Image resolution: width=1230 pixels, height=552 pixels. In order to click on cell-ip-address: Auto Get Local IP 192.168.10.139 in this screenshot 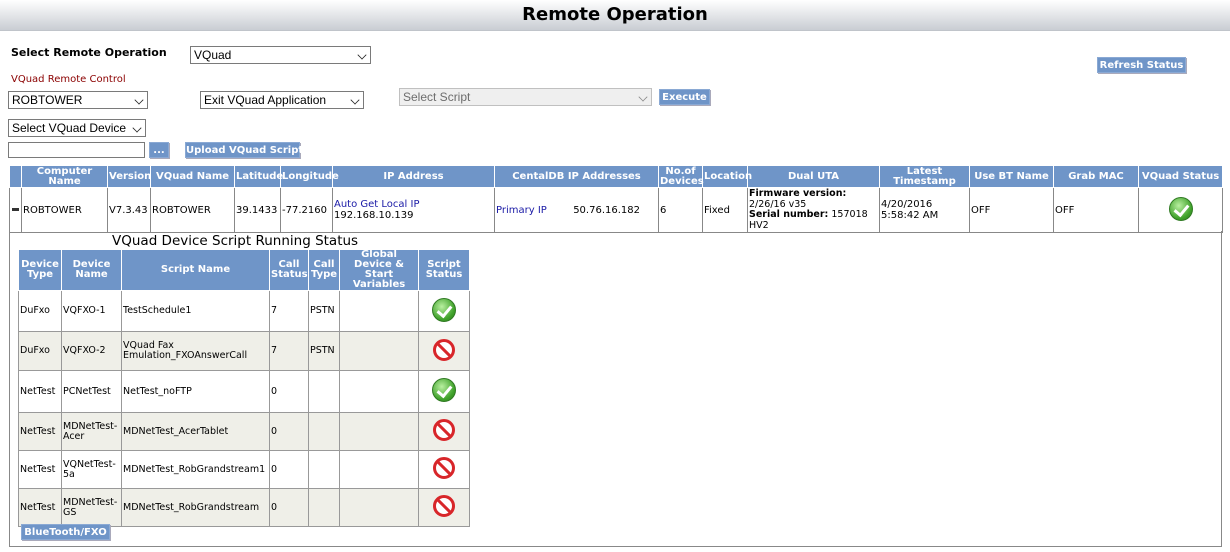, I will do `click(413, 210)`.